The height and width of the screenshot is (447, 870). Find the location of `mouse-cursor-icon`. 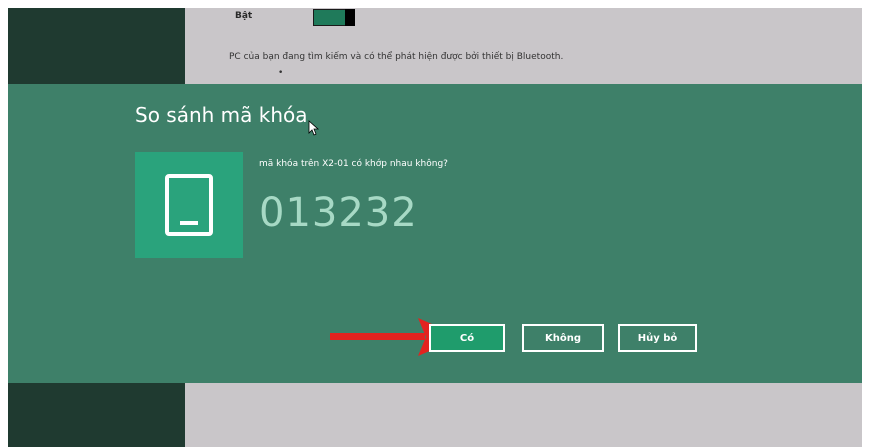

mouse-cursor-icon is located at coordinates (314, 128).